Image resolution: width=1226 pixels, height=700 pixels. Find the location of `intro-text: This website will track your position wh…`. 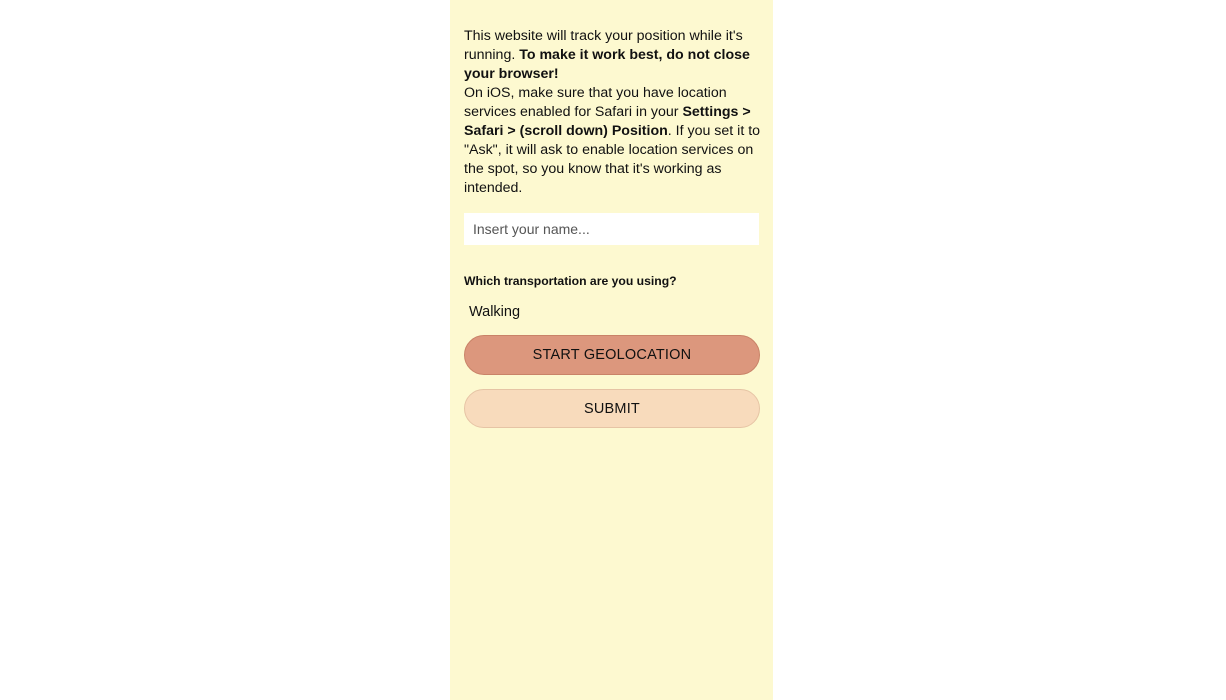

intro-text: This website will track your position wh… is located at coordinates (614, 112).